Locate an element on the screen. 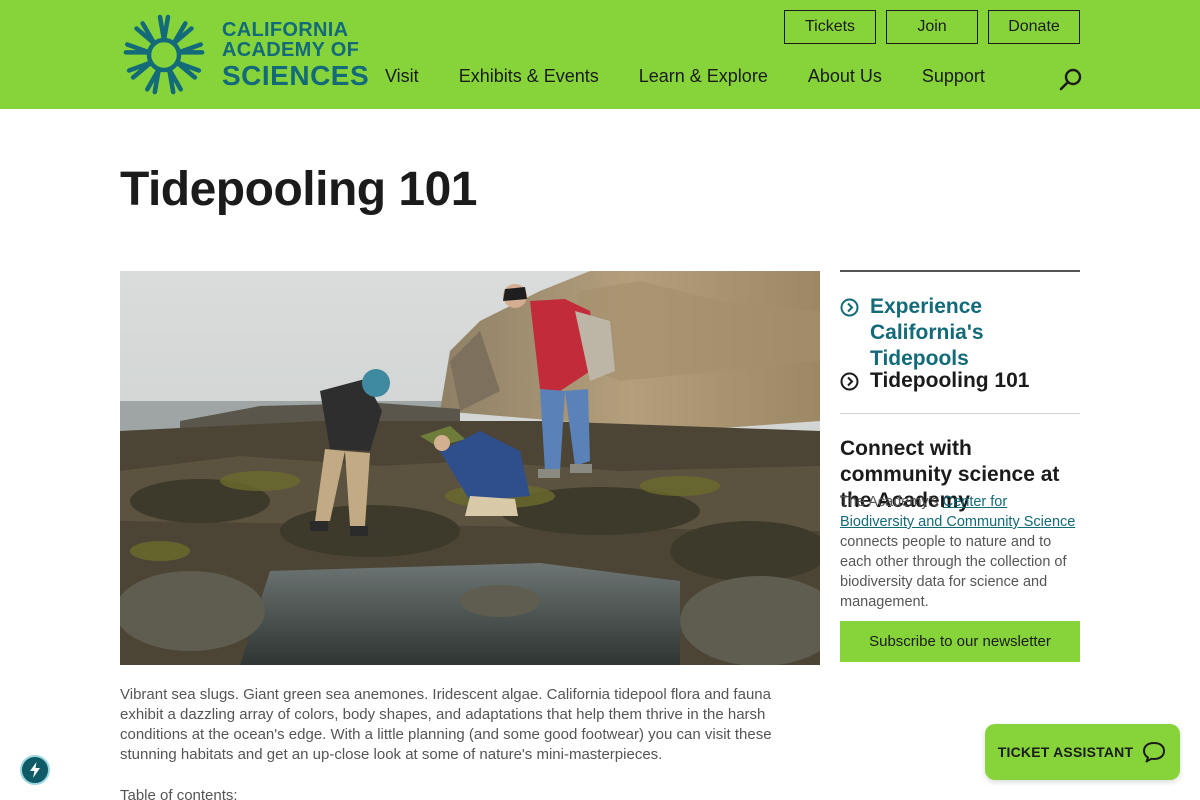  logo-line-2: ACADEMY OF is located at coordinates (291, 50).